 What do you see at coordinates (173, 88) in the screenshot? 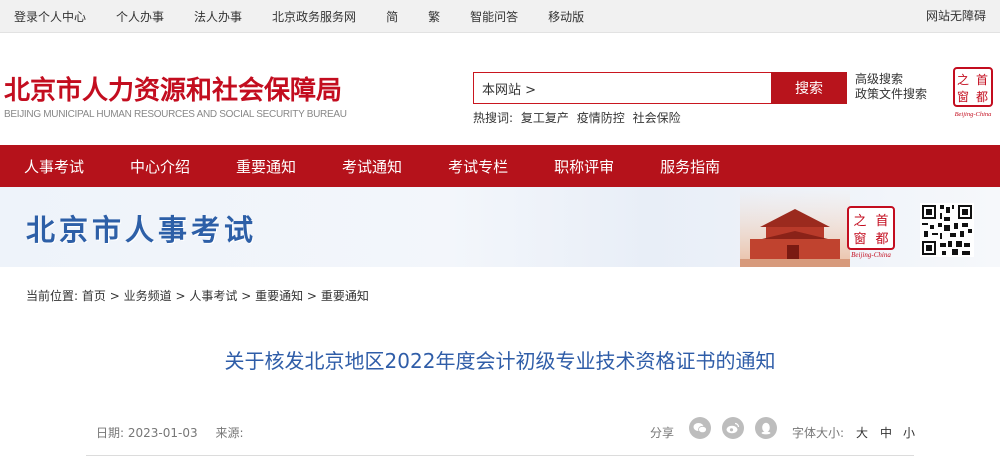
I see `site-logo-title: 北京市人力资源和社会保障局` at bounding box center [173, 88].